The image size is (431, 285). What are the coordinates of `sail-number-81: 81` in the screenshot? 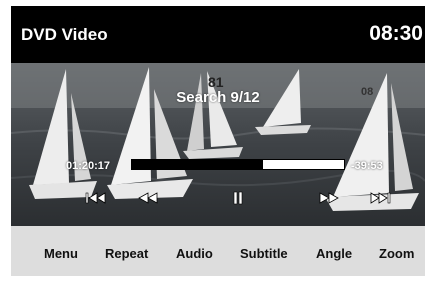 It's located at (216, 82).